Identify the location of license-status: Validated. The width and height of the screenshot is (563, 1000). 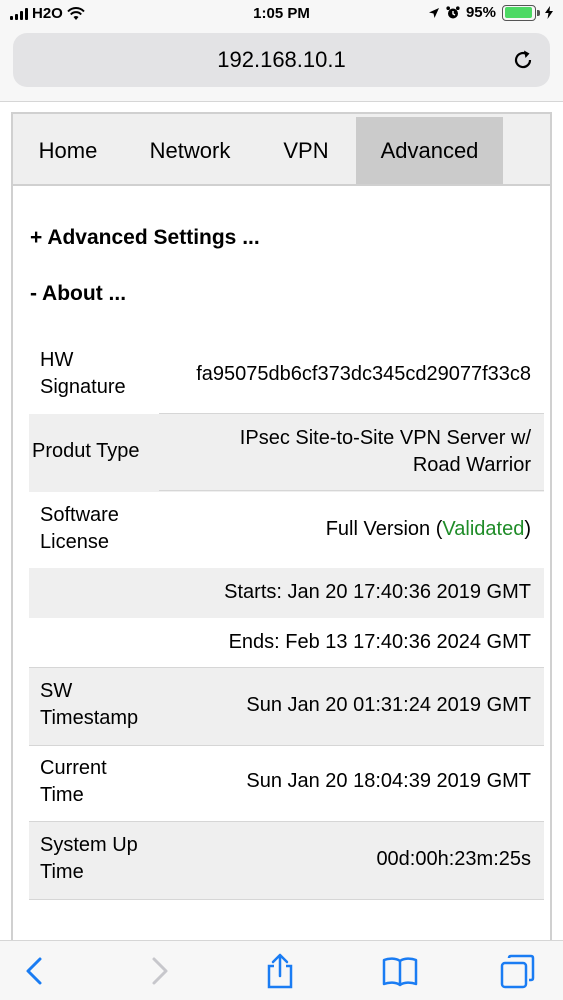
(483, 529).